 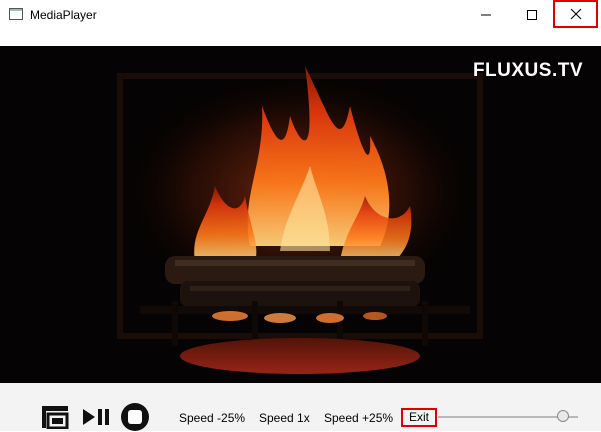 I want to click on maximize-button, so click(x=532, y=15).